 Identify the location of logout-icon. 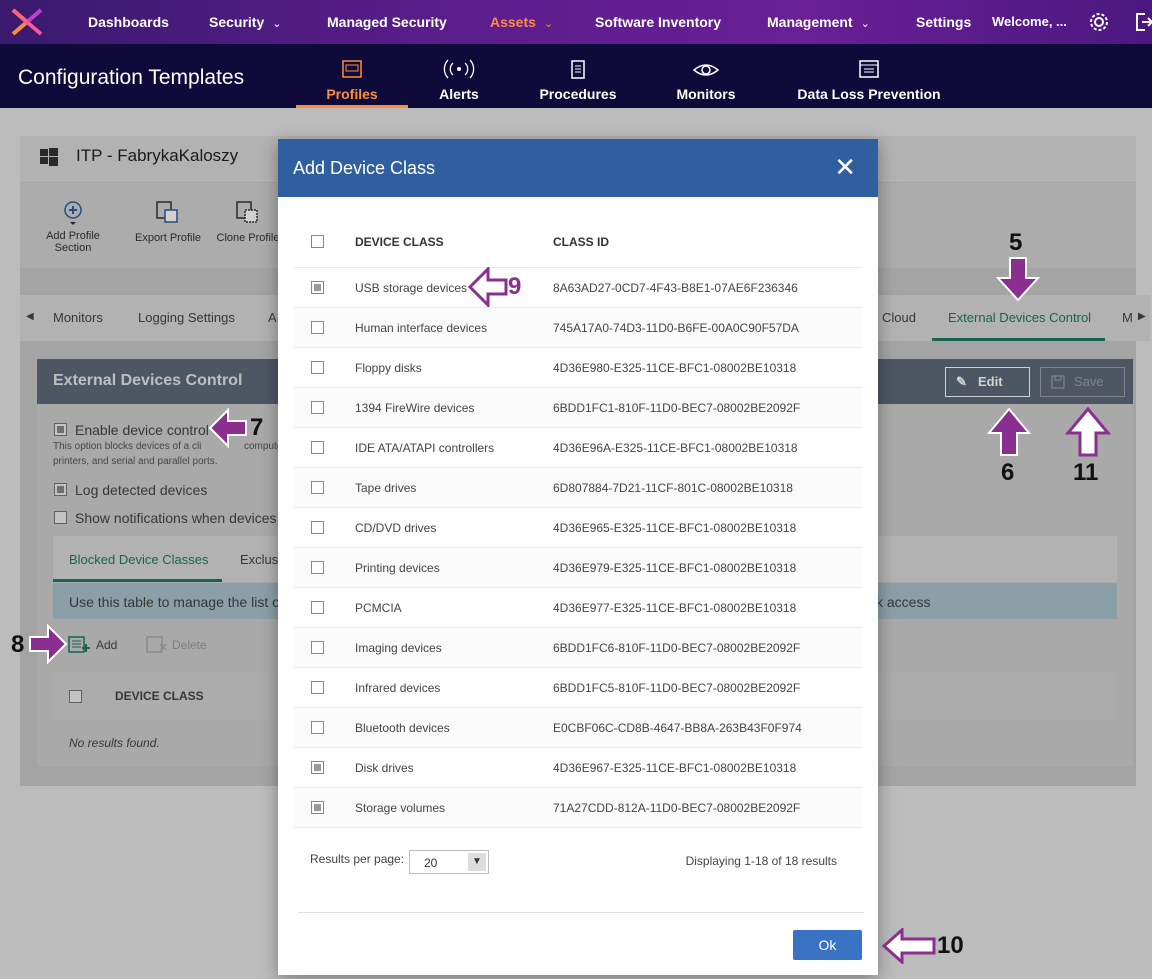
(1142, 24).